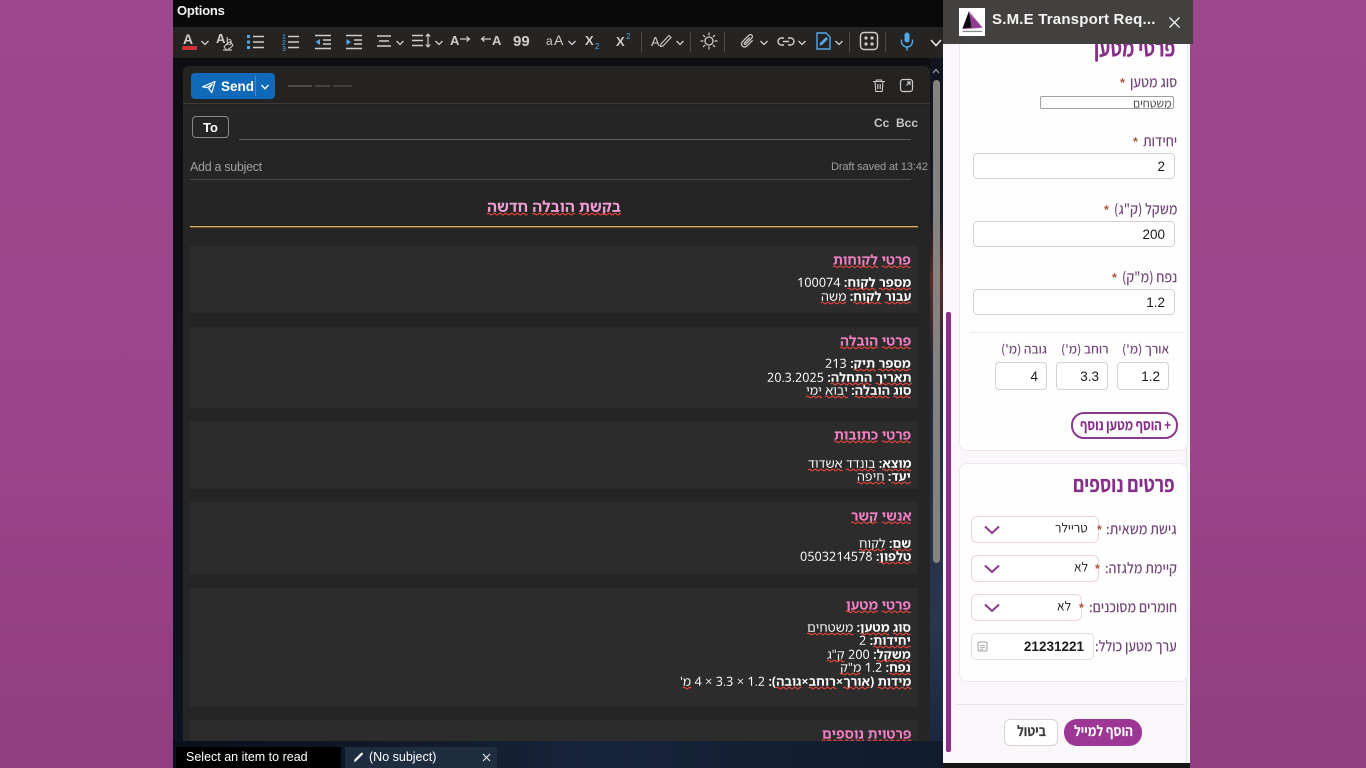 The width and height of the screenshot is (1366, 768). I want to click on svg-text: 99, so click(521, 41).